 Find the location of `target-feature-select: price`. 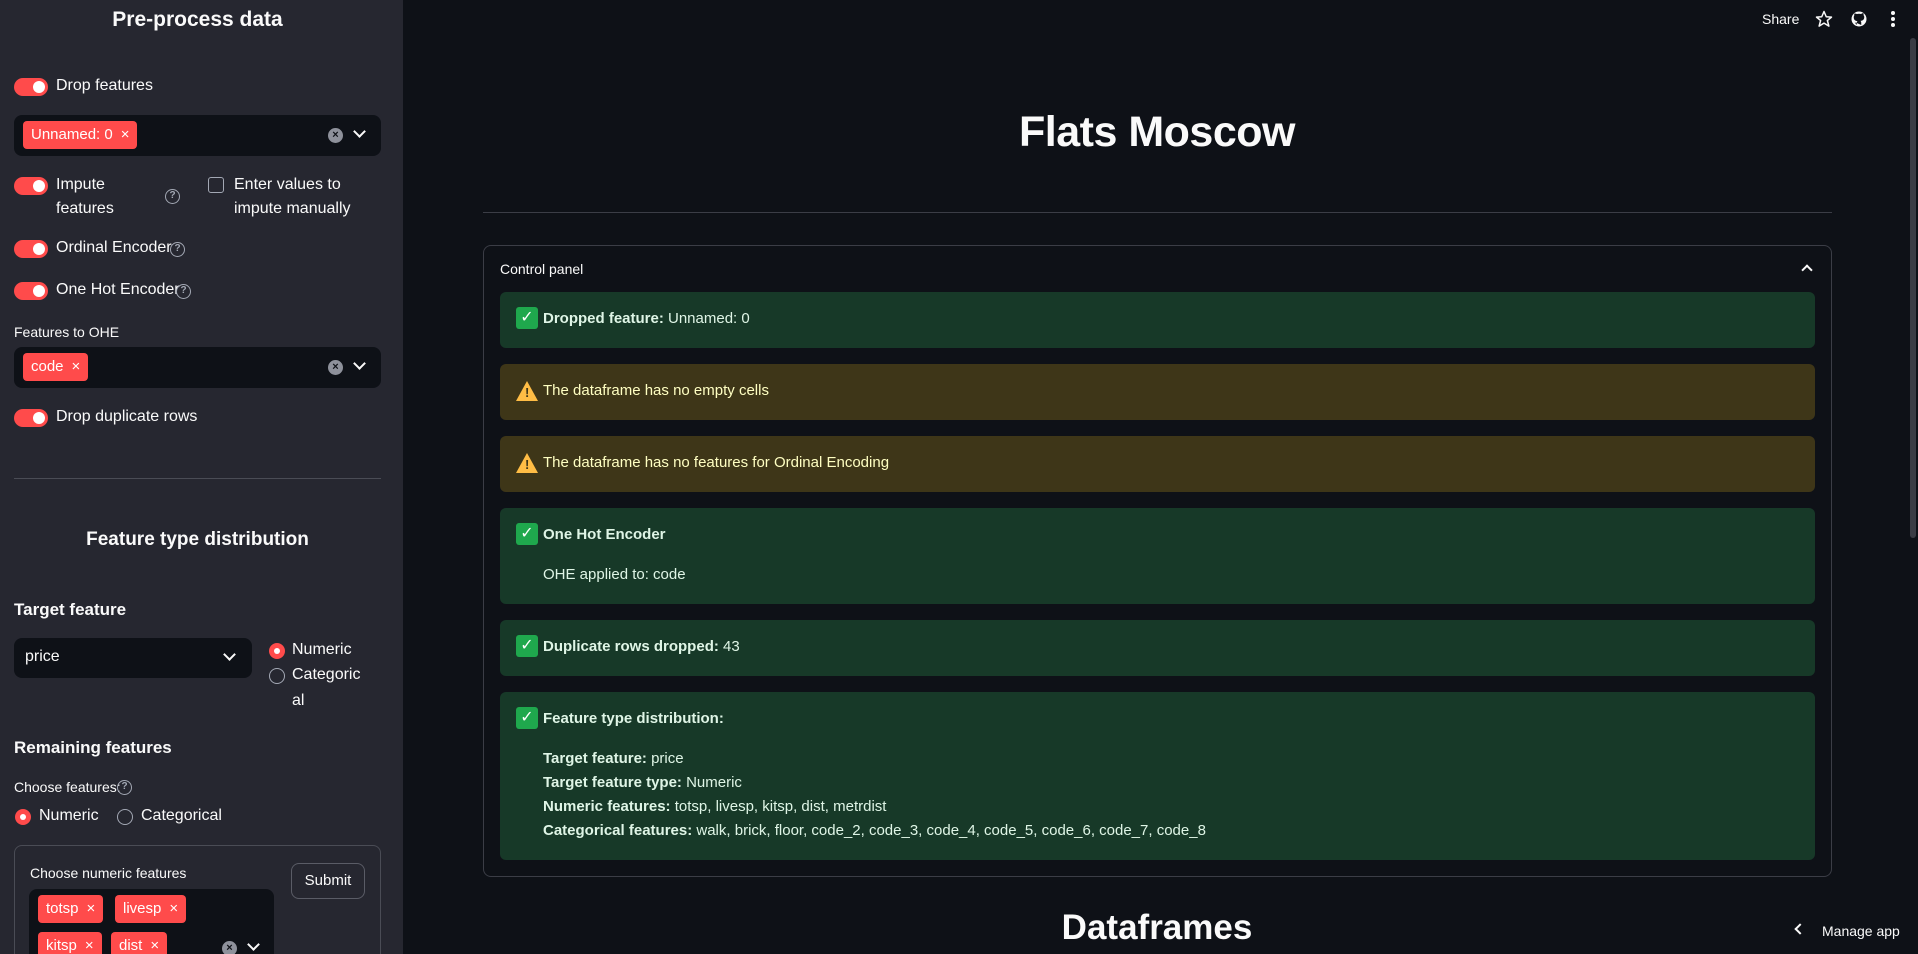

target-feature-select: price is located at coordinates (133, 658).